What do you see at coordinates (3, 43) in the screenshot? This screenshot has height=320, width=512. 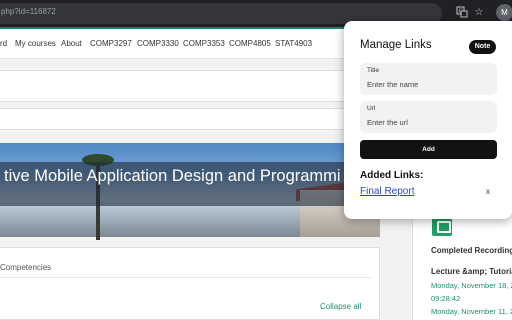 I see `nav-item-dashboard: rd` at bounding box center [3, 43].